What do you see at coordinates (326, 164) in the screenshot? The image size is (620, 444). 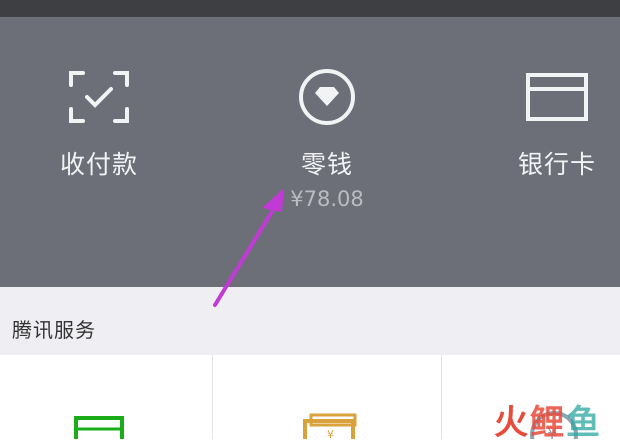 I see `change-label: 零钱` at bounding box center [326, 164].